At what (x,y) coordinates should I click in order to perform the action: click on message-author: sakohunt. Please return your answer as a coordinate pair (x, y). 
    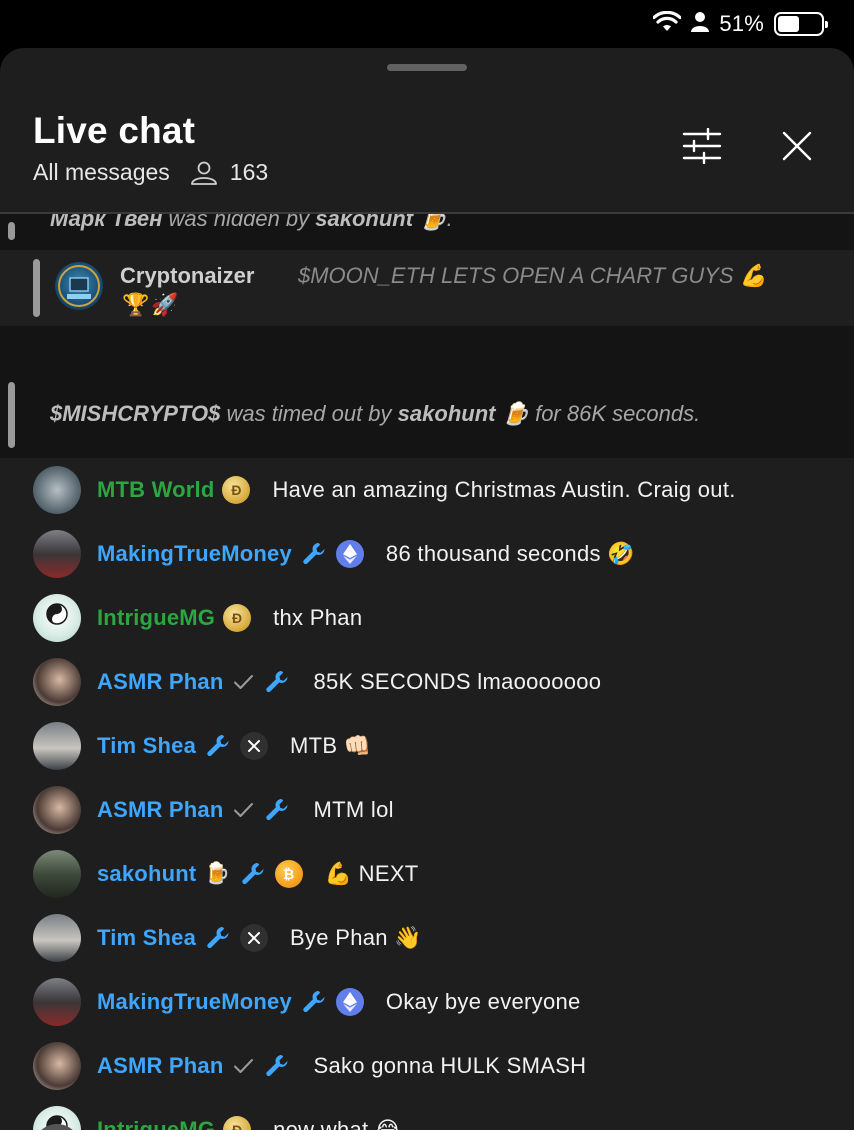
    Looking at the image, I should click on (146, 874).